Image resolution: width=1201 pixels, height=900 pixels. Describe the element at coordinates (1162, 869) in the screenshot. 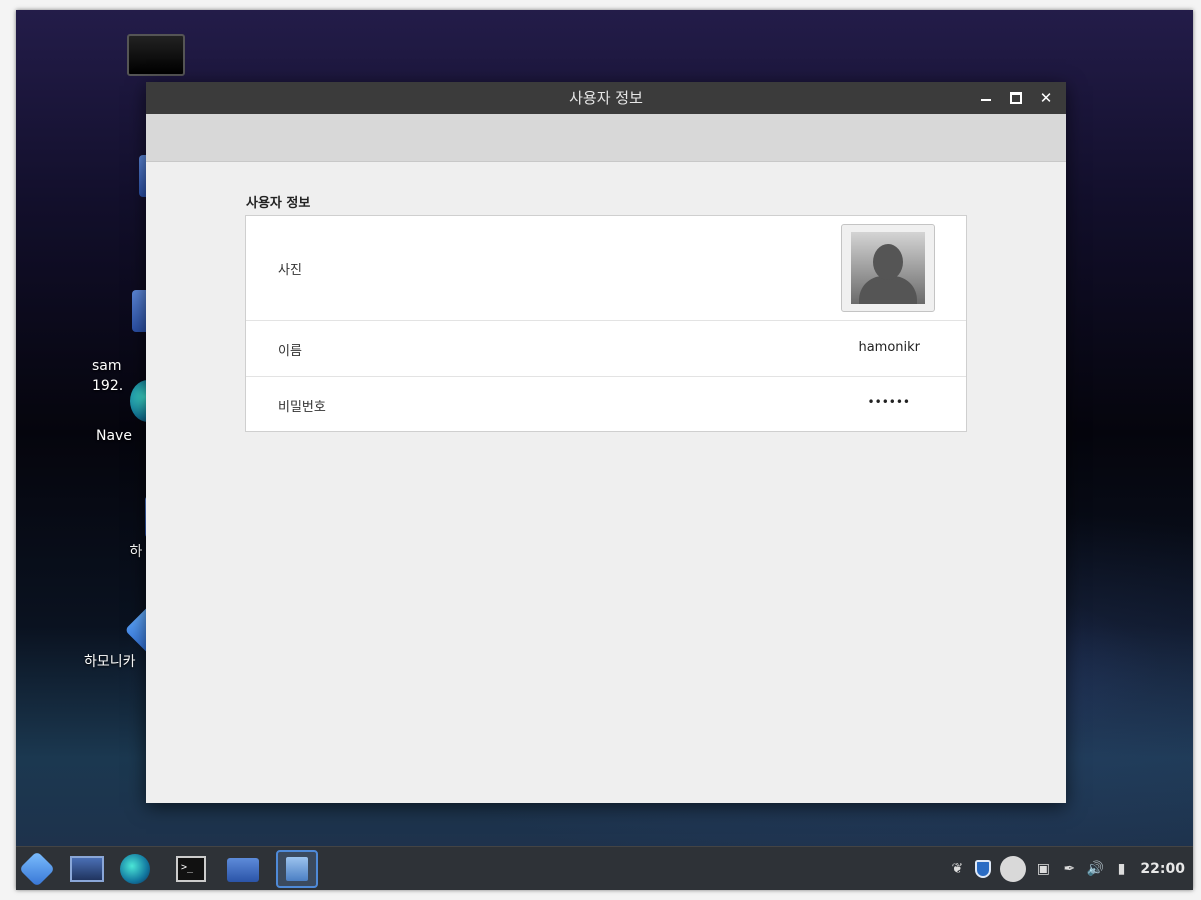

I see `clock: 22:00` at that location.